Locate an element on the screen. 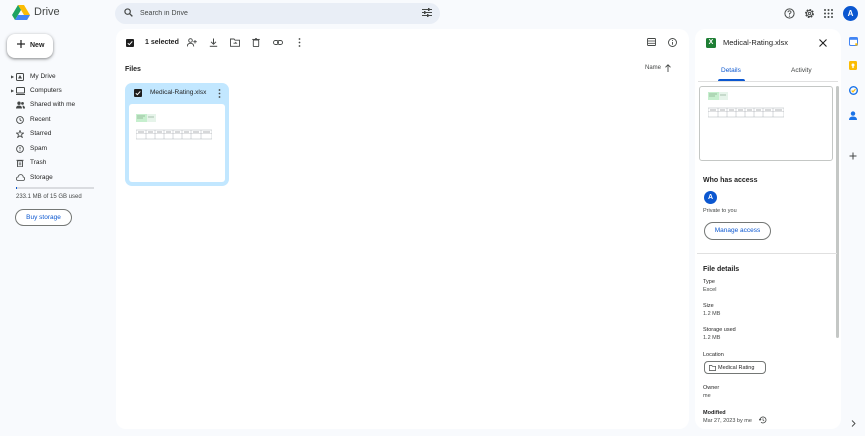 The width and height of the screenshot is (865, 436). file-thumbnail is located at coordinates (177, 143).